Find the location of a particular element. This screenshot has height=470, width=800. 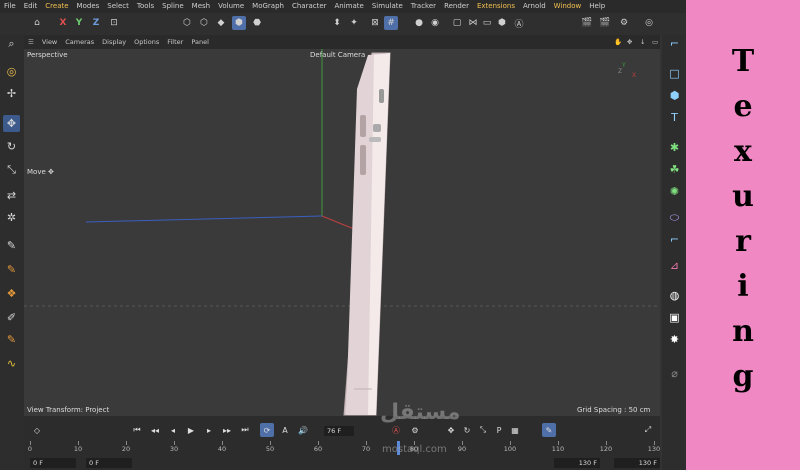

maximize-view-icon: ▭ is located at coordinates (655, 42).